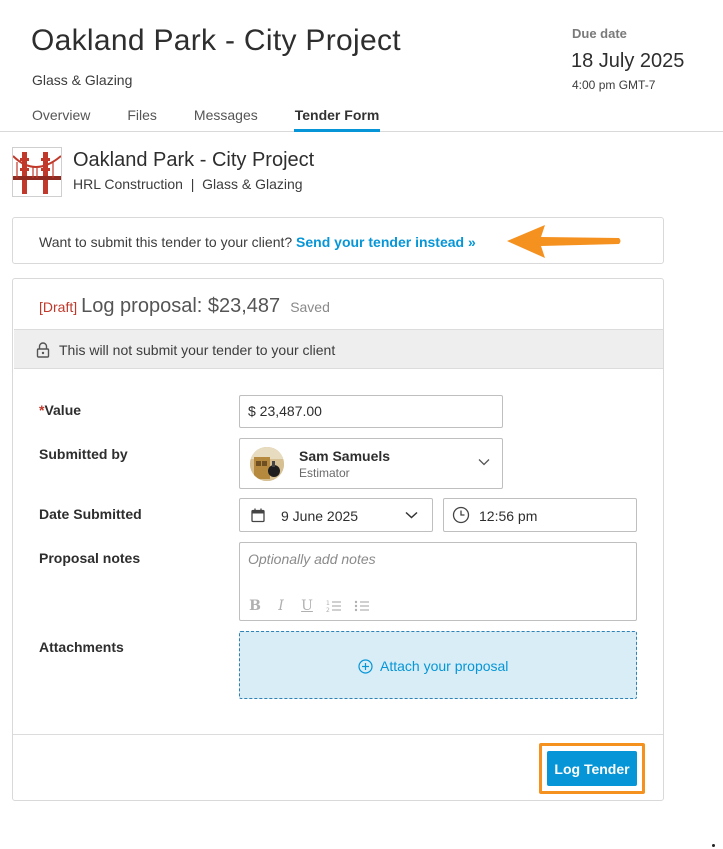  Describe the element at coordinates (181, 306) in the screenshot. I see `card-title: Log proposal: $23,487` at that location.